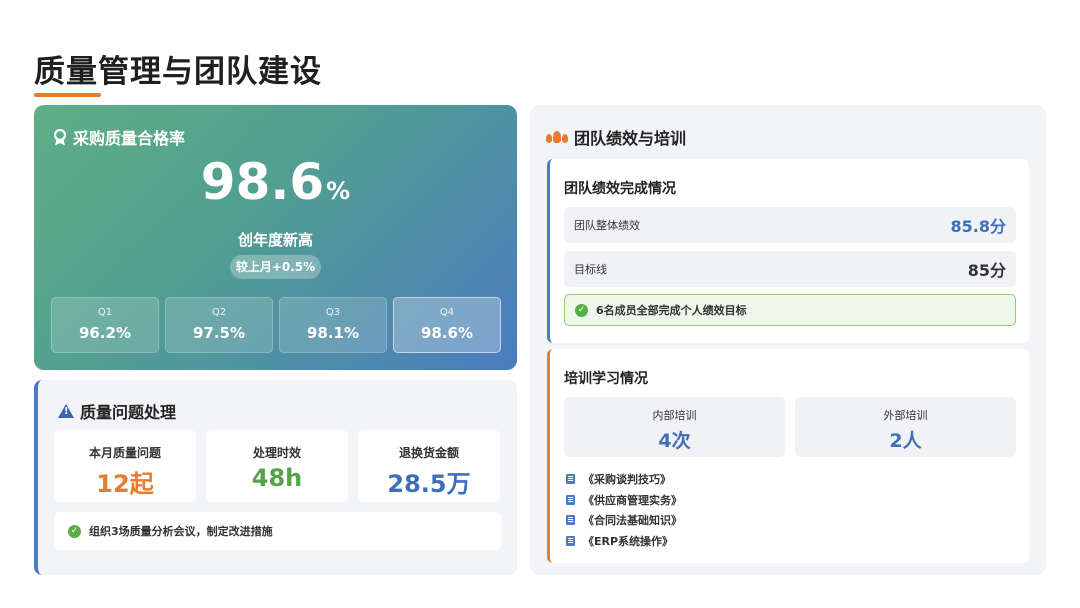 The height and width of the screenshot is (608, 1080). What do you see at coordinates (124, 453) in the screenshot?
I see `stat-label: 本月质量问题` at bounding box center [124, 453].